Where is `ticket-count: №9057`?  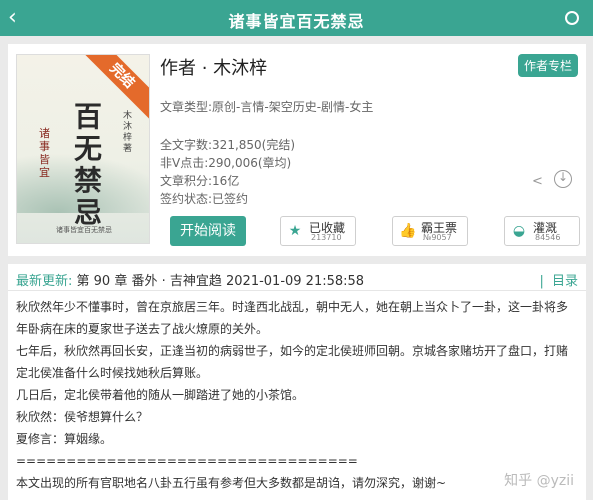 ticket-count: №9057 is located at coordinates (437, 237).